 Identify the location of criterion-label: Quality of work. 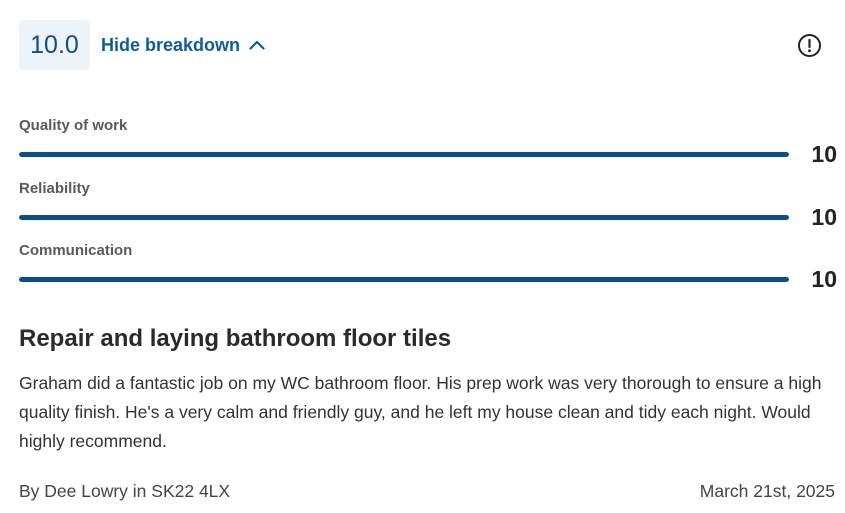
(73, 125).